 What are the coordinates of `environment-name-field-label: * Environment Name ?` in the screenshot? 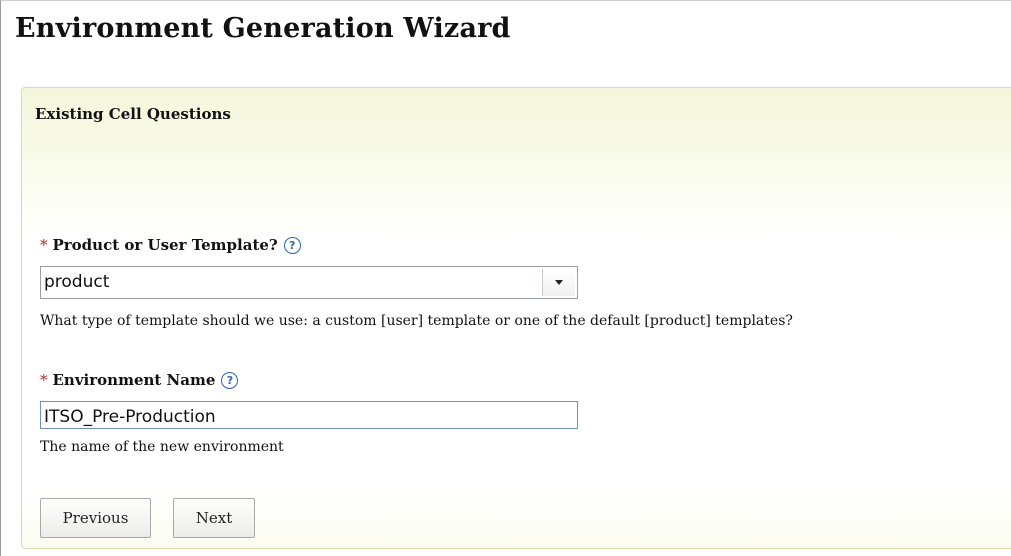 It's located at (139, 380).